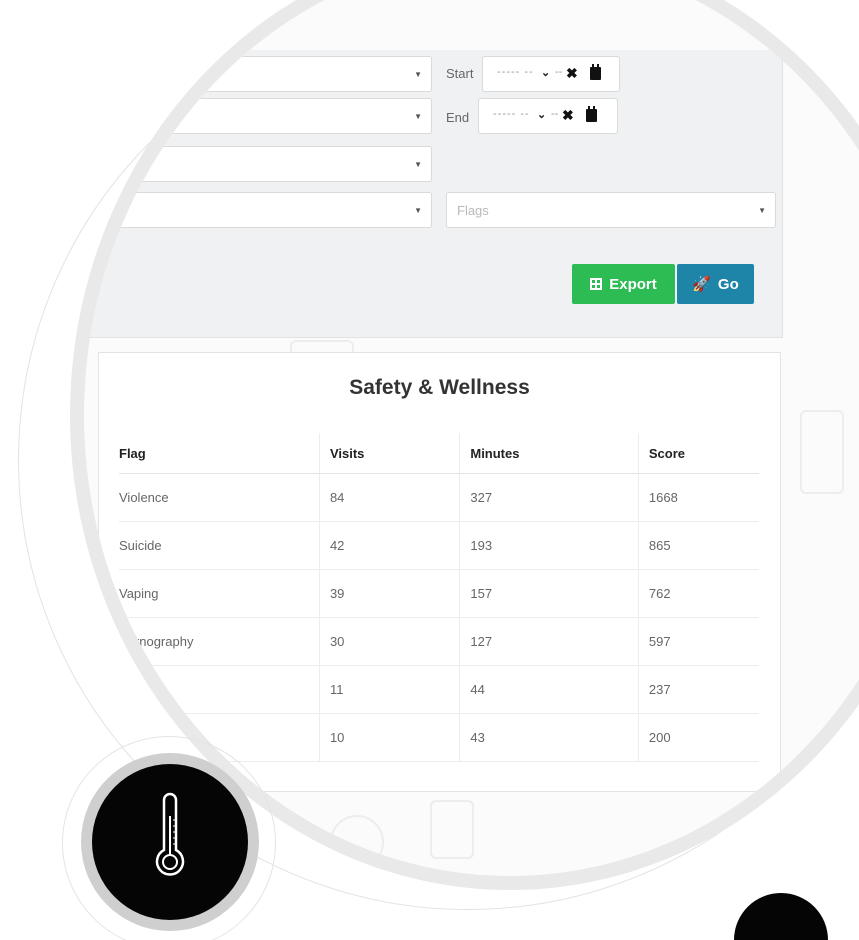  What do you see at coordinates (390, 689) in the screenshot?
I see `cell-visits: 11` at bounding box center [390, 689].